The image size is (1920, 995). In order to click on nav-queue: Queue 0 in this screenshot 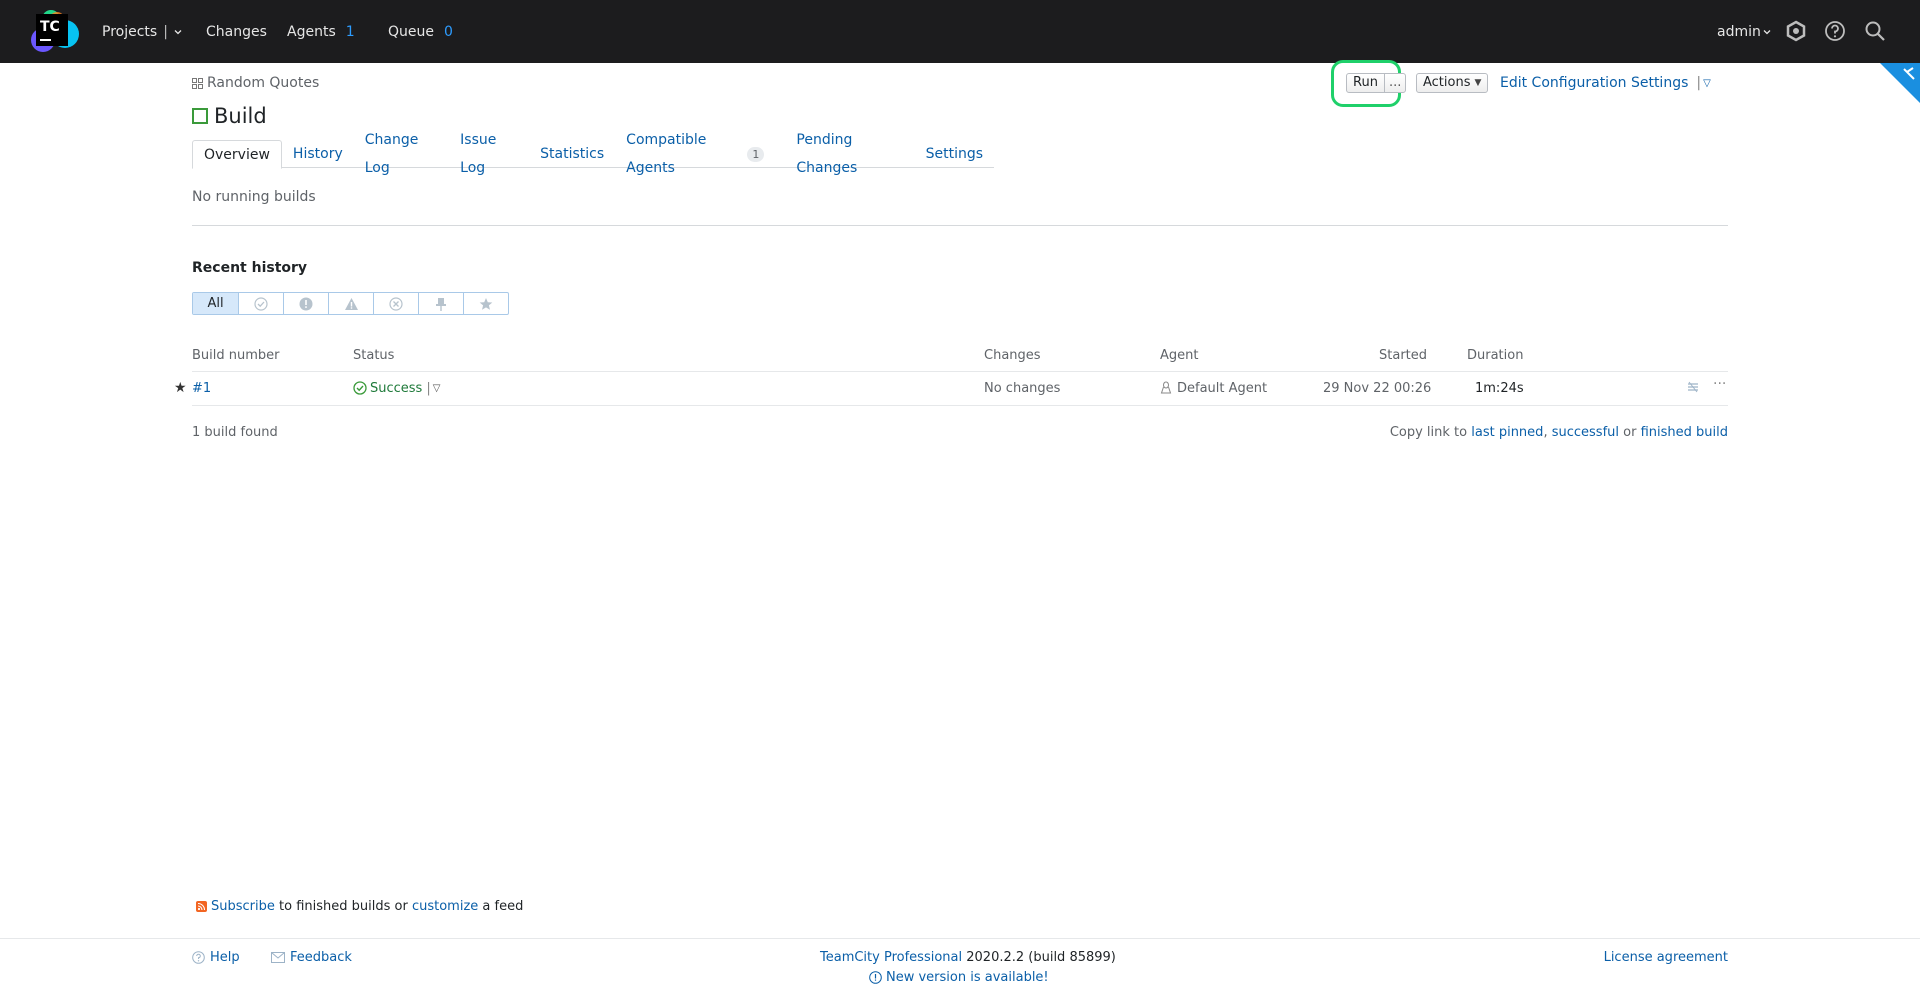, I will do `click(420, 31)`.